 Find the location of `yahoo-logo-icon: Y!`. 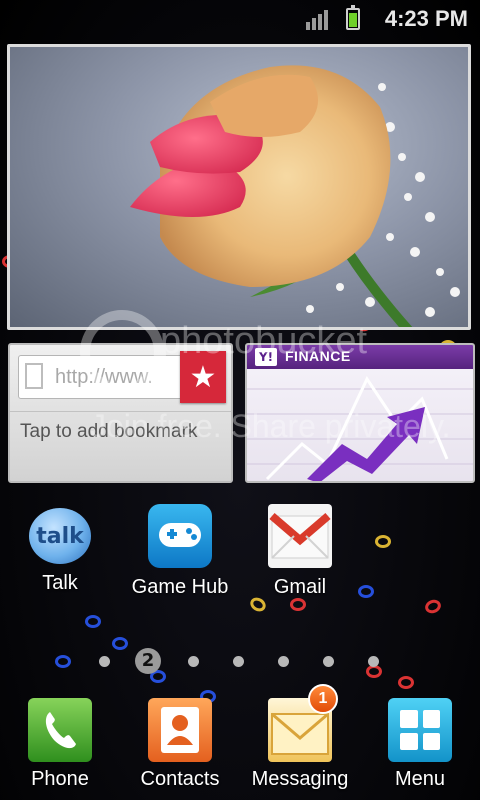

yahoo-logo-icon: Y! is located at coordinates (266, 357).